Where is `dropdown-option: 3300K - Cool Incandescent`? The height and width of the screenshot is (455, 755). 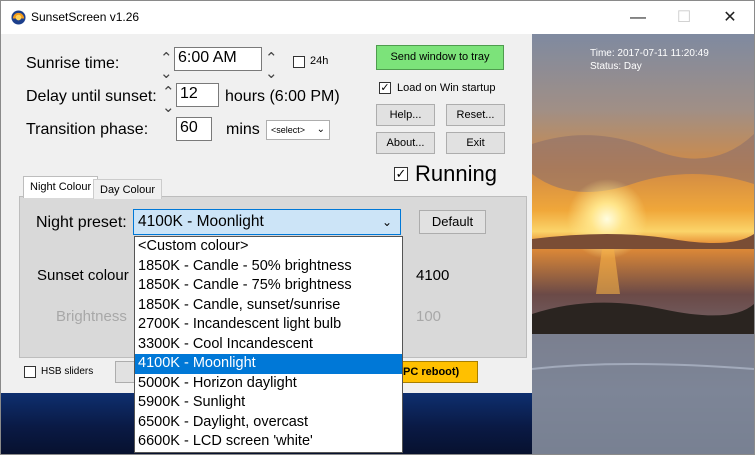 dropdown-option: 3300K - Cool Incandescent is located at coordinates (268, 345).